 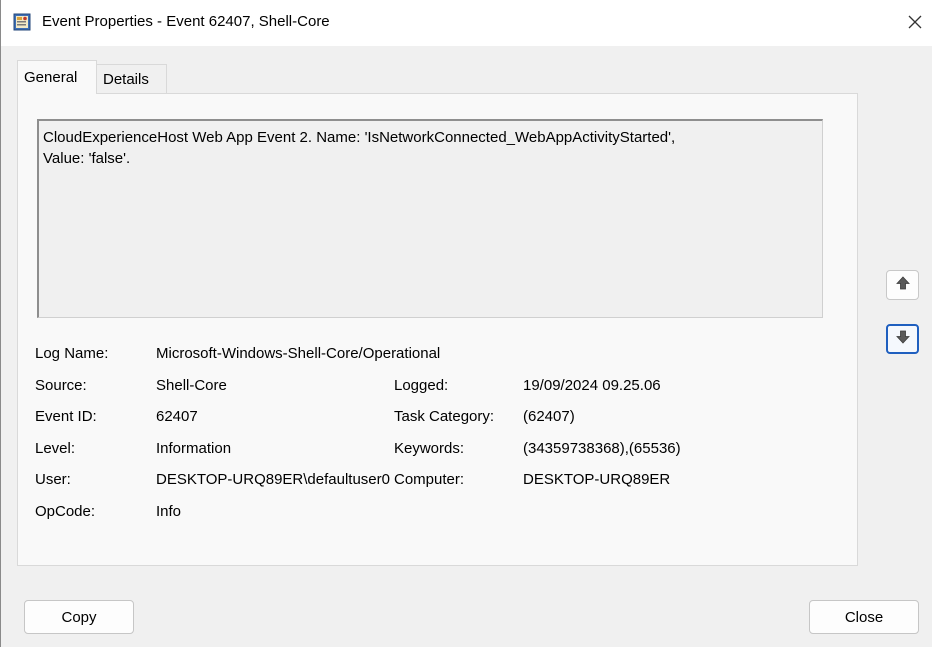 I want to click on event-viewer-icon, so click(x=22, y=22).